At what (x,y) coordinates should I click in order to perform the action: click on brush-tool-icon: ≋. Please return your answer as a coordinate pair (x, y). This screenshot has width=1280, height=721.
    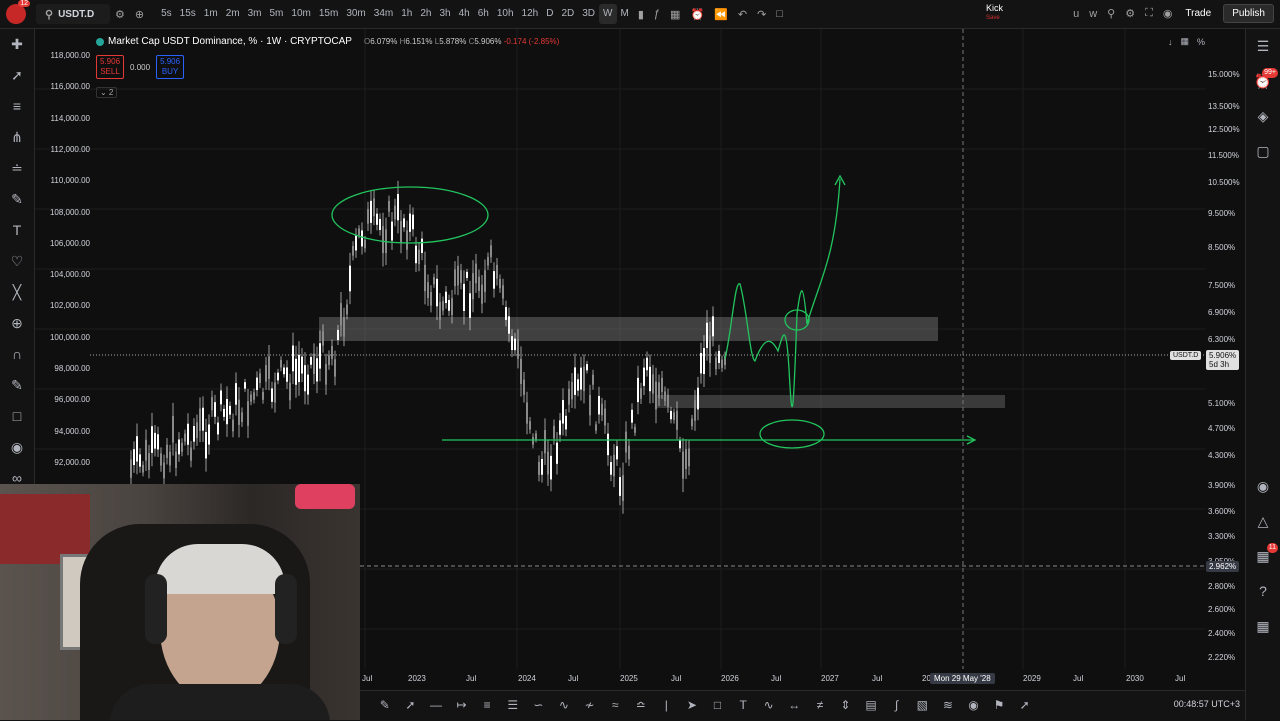
    Looking at the image, I should click on (948, 705).